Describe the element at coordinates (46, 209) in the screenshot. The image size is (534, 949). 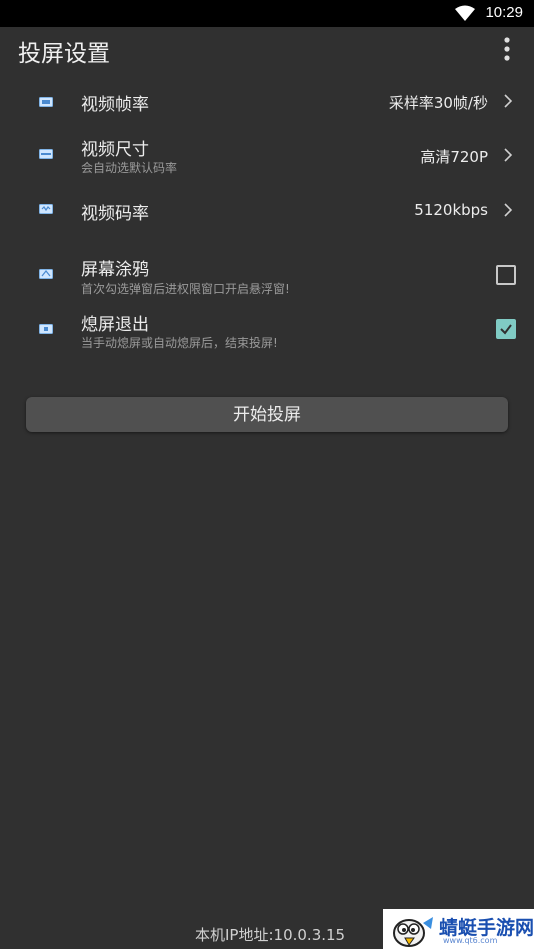
I see `bitrate-icon` at that location.